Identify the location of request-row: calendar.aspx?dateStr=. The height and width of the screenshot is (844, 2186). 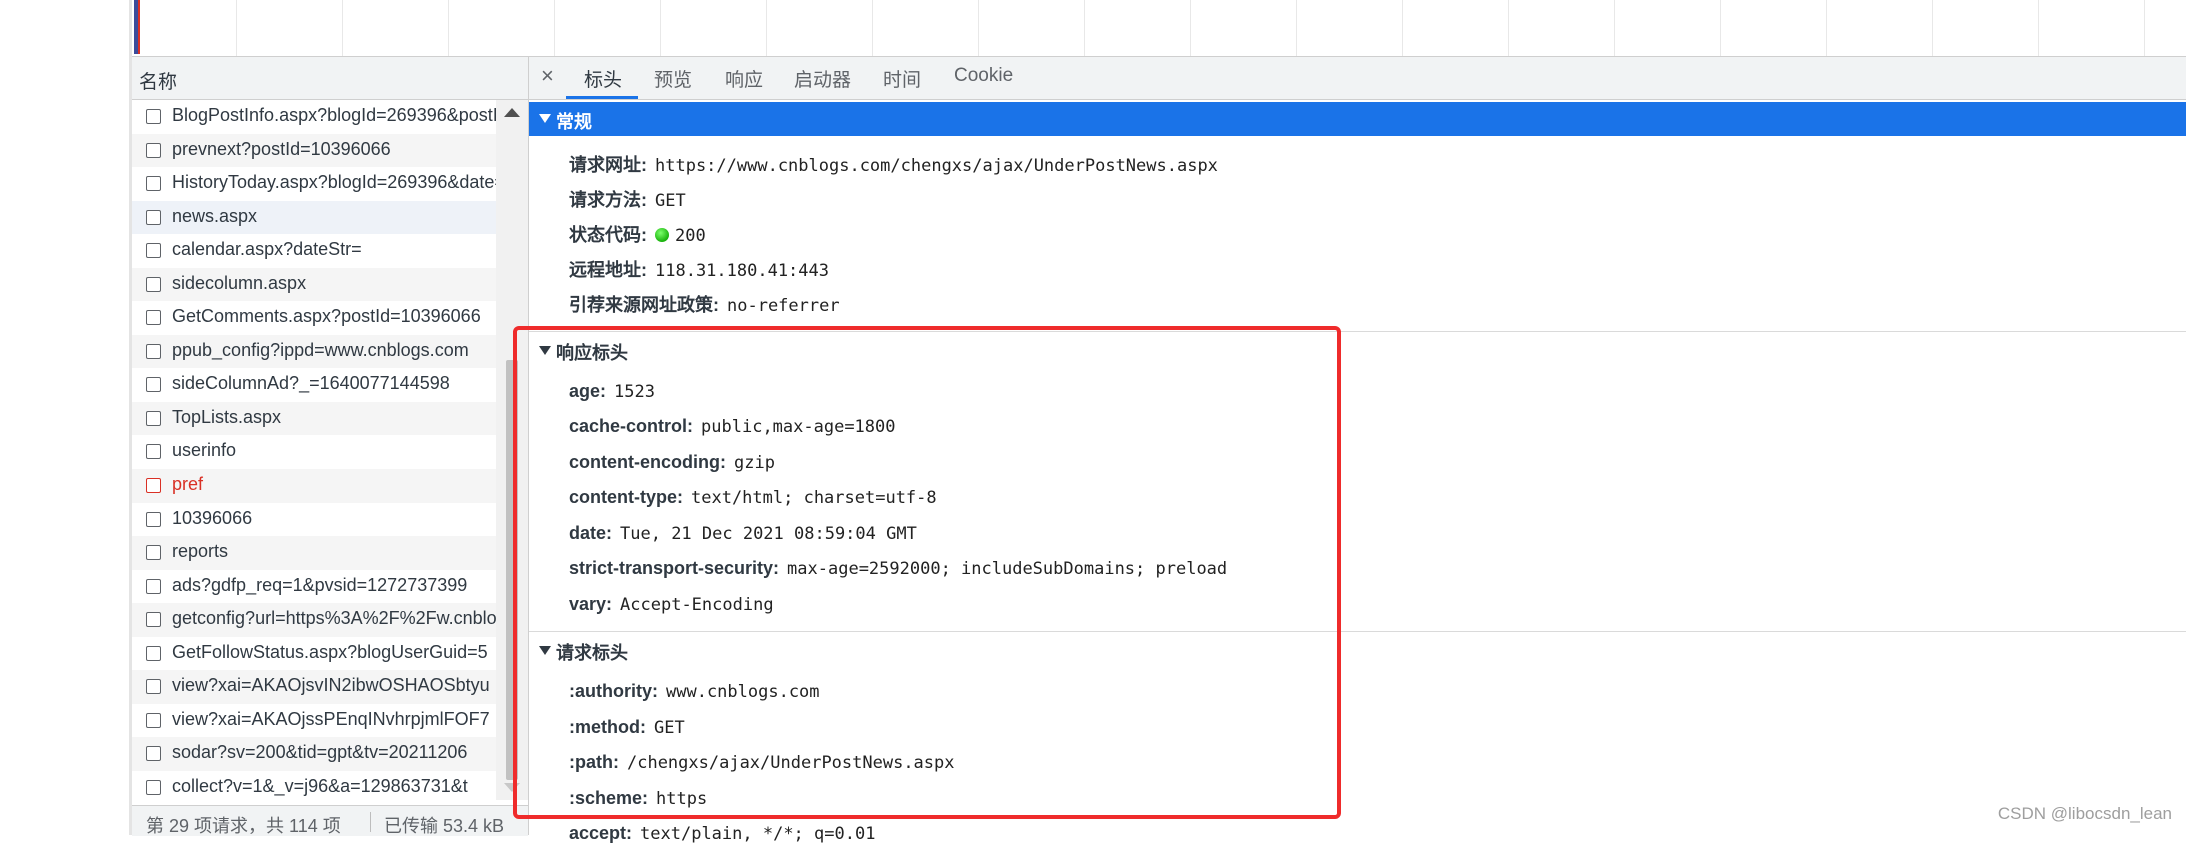
(314, 251).